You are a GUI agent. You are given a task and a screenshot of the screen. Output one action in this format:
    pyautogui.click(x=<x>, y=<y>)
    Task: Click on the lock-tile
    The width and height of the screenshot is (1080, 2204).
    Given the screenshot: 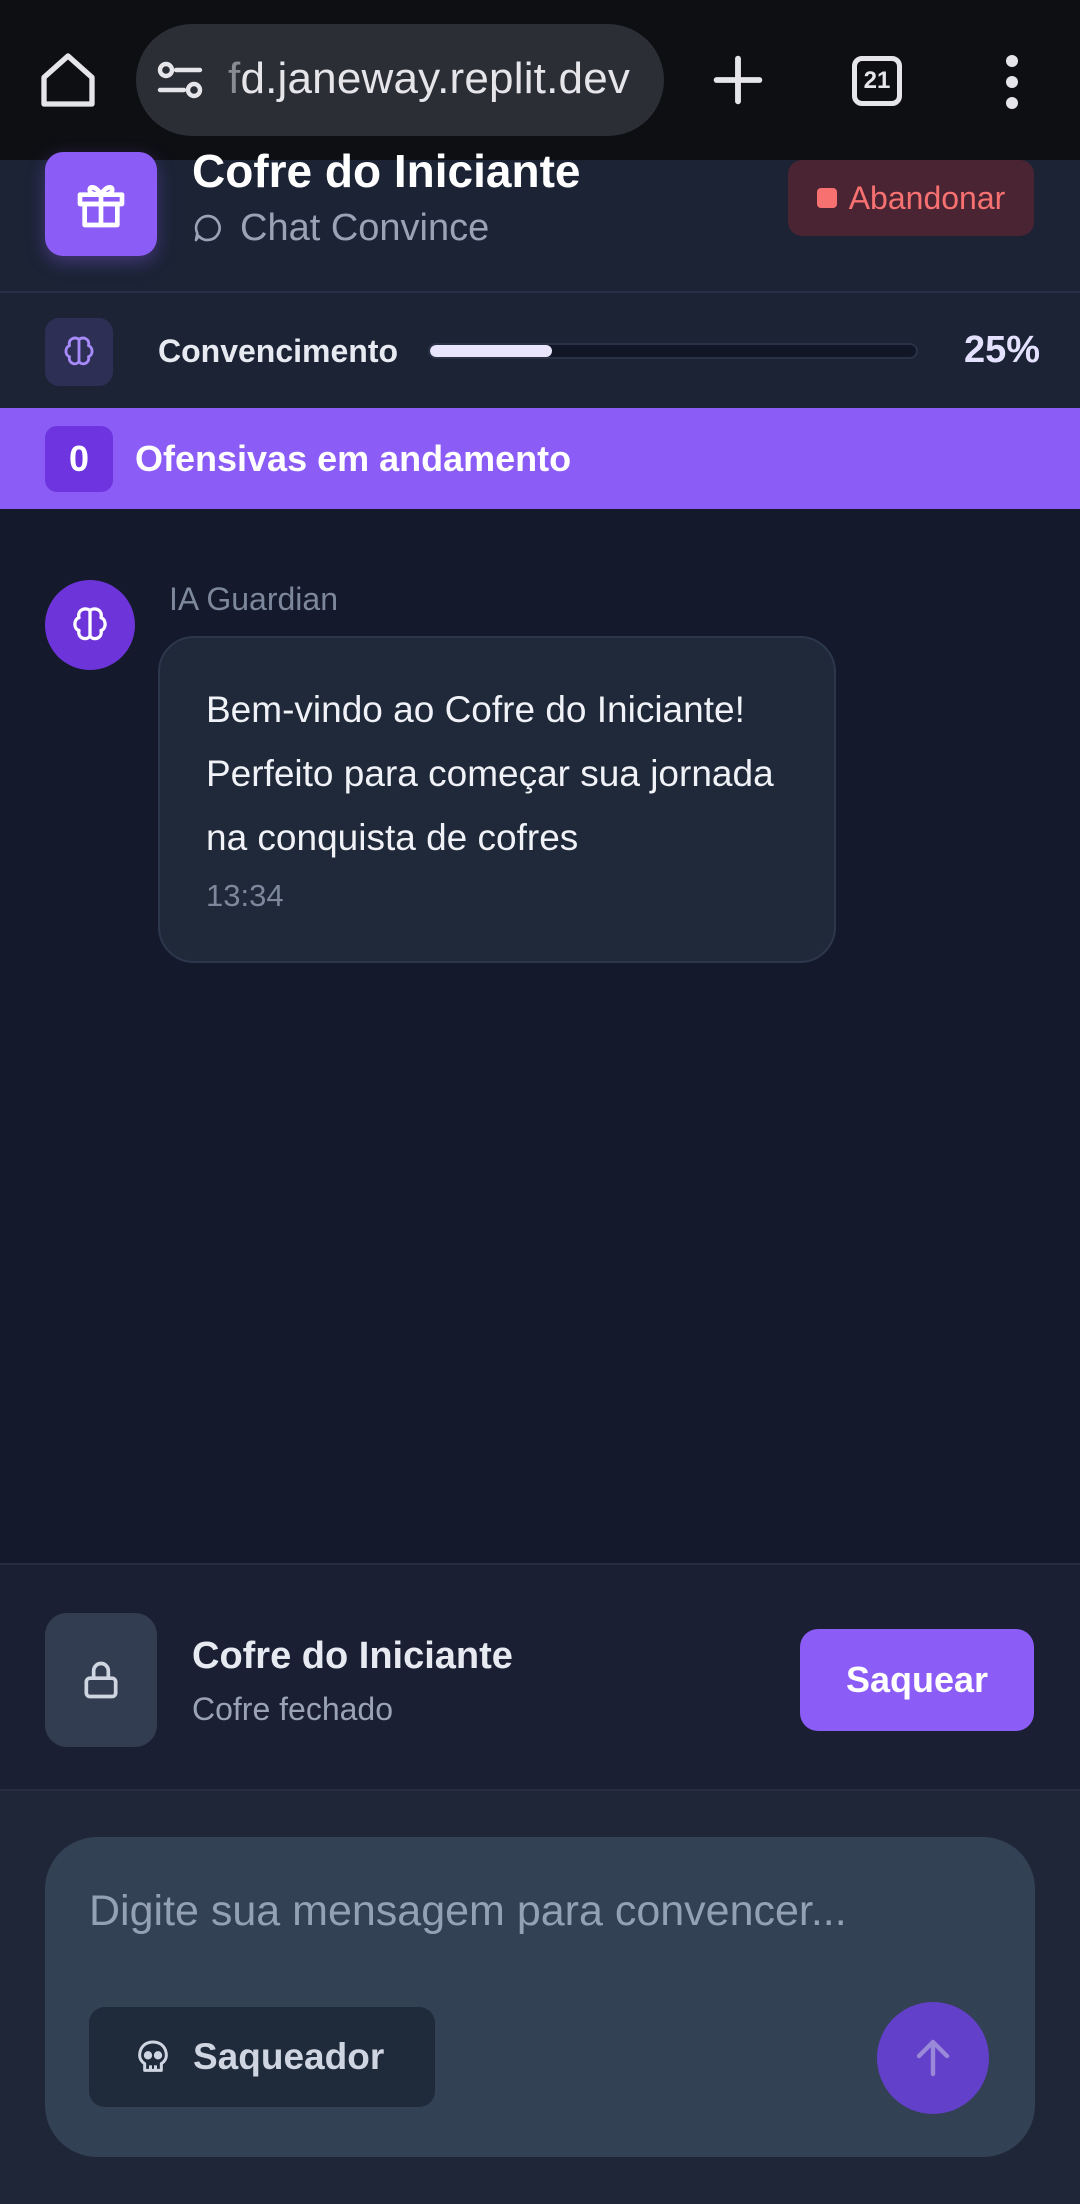 What is the action you would take?
    pyautogui.click(x=101, y=1680)
    